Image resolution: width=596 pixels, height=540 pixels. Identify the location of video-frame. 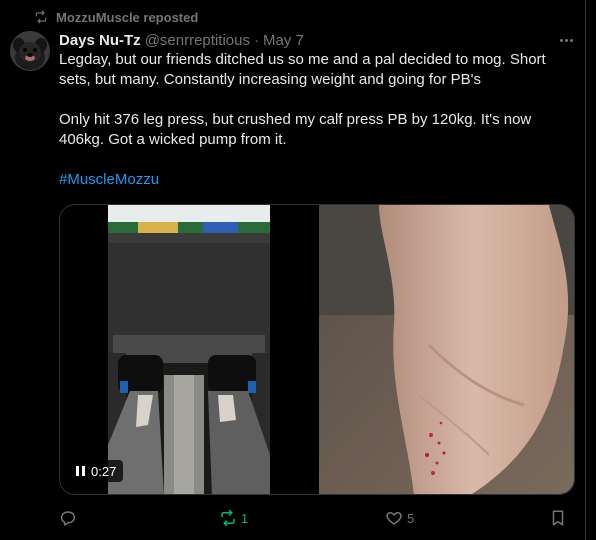
(189, 349).